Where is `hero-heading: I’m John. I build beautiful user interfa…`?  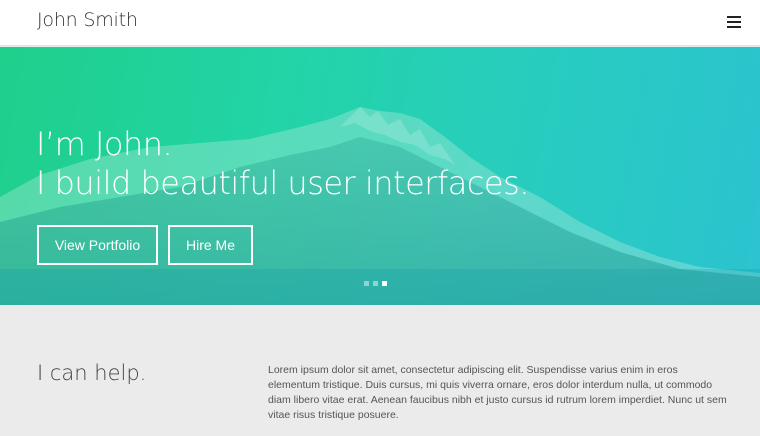
hero-heading: I’m John. I build beautiful user interfa… is located at coordinates (282, 164).